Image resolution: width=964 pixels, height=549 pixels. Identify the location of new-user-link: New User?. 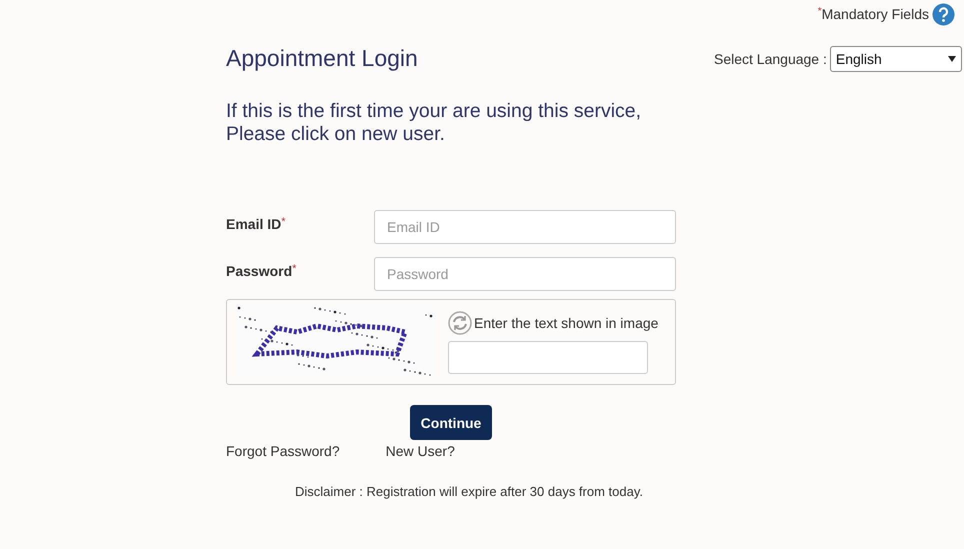
(420, 451).